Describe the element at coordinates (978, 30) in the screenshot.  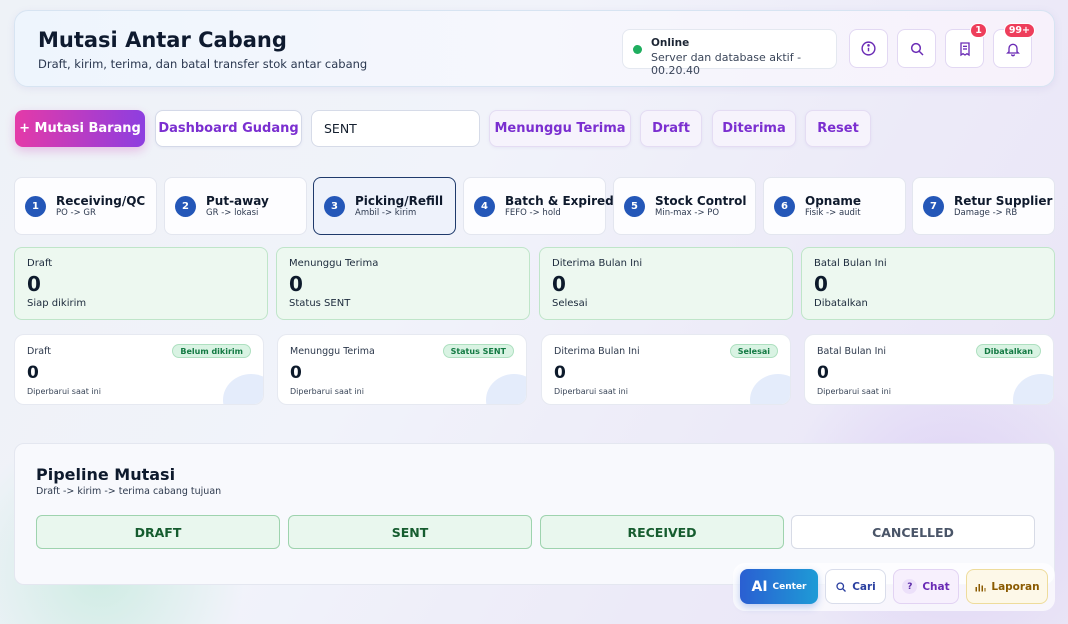
I see `receipt-badge: 1` at that location.